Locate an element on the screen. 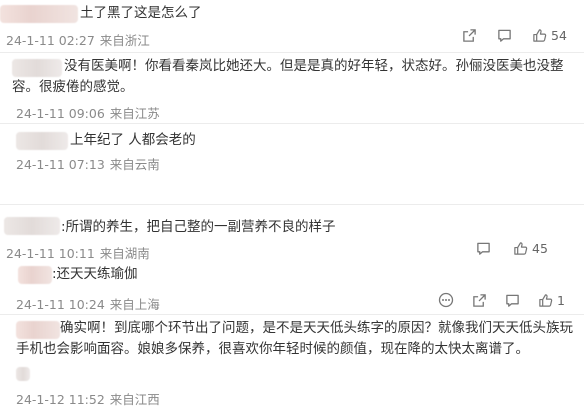 The image size is (584, 416). comment-meta: 24-1-11 10:24 来自上海 is located at coordinates (88, 303).